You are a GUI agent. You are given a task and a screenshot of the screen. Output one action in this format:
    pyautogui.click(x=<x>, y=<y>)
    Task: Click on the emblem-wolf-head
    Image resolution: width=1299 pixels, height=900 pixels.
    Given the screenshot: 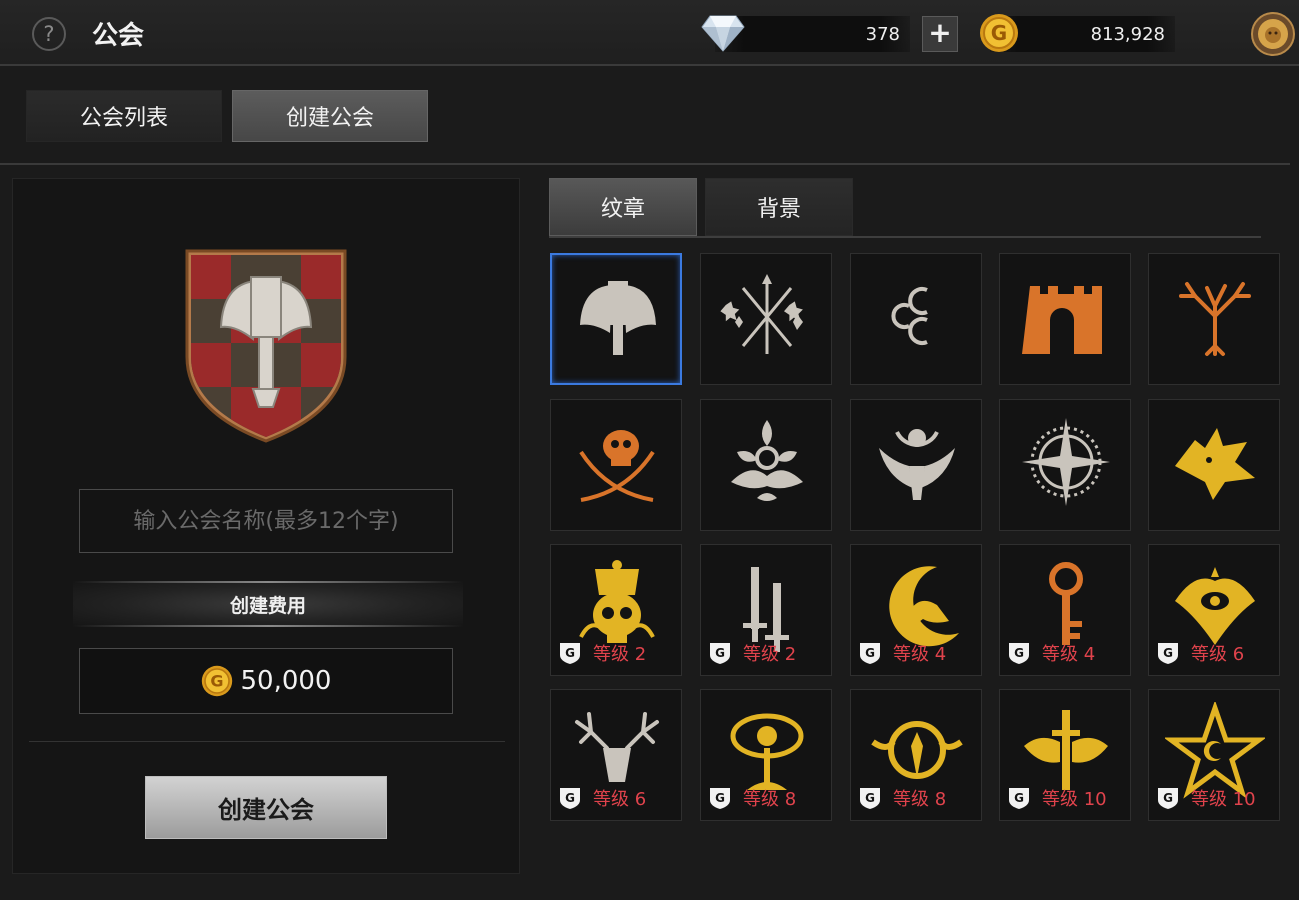 What is the action you would take?
    pyautogui.click(x=1214, y=465)
    